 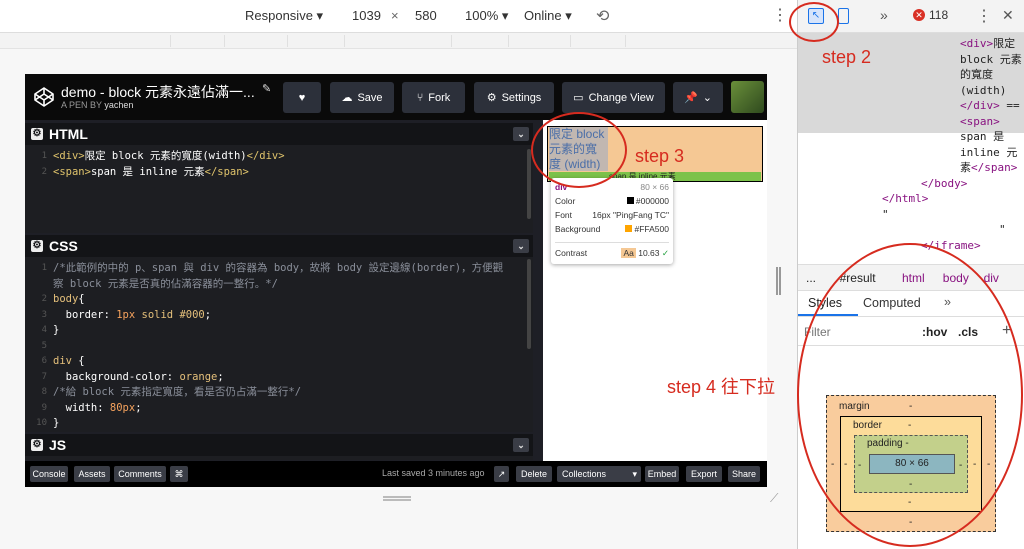 What do you see at coordinates (910, 137) in the screenshot?
I see `dom-node-line: span 是` at bounding box center [910, 137].